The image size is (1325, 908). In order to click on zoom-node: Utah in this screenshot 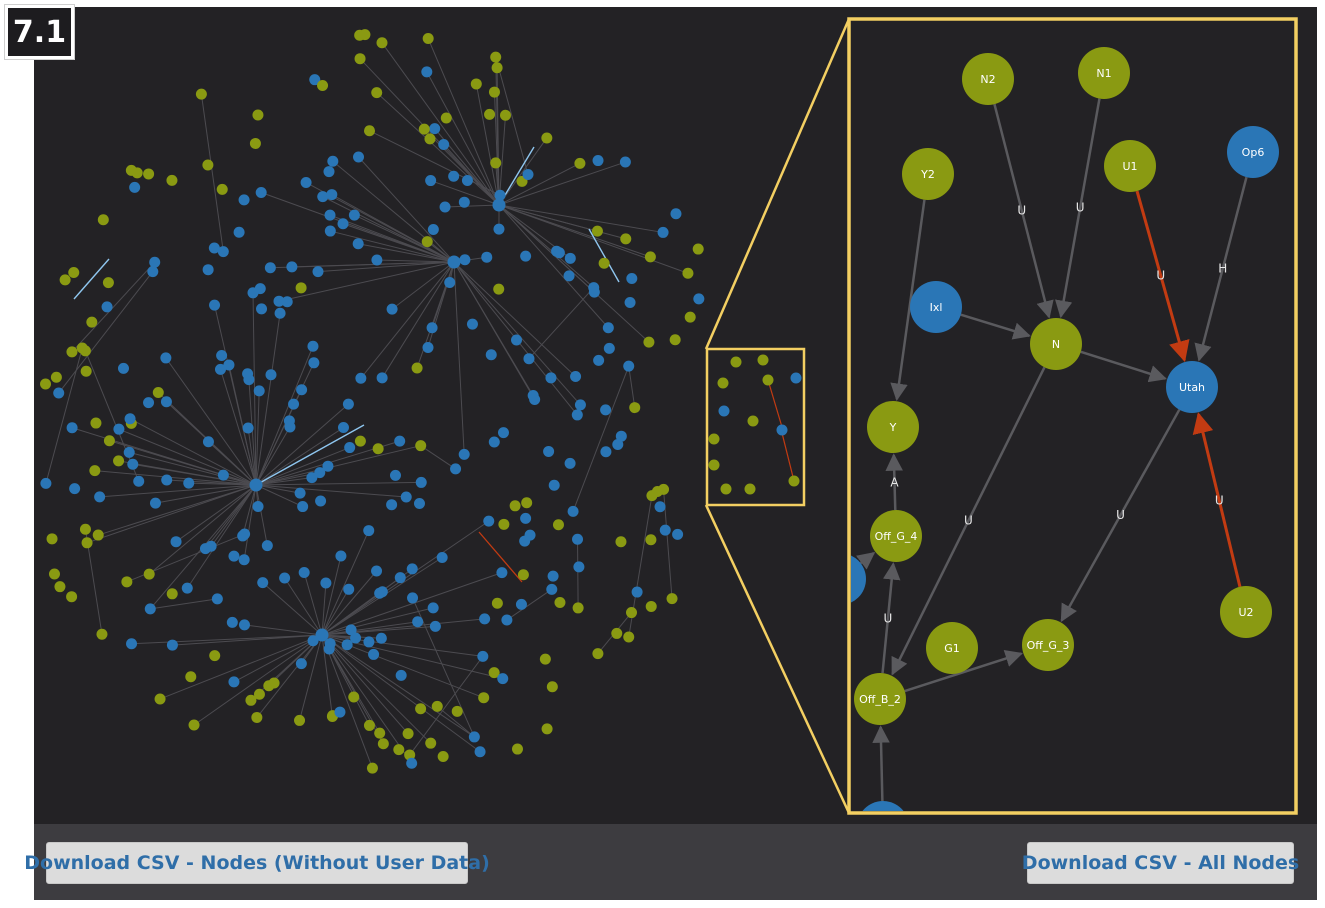, I will do `click(1192, 387)`.